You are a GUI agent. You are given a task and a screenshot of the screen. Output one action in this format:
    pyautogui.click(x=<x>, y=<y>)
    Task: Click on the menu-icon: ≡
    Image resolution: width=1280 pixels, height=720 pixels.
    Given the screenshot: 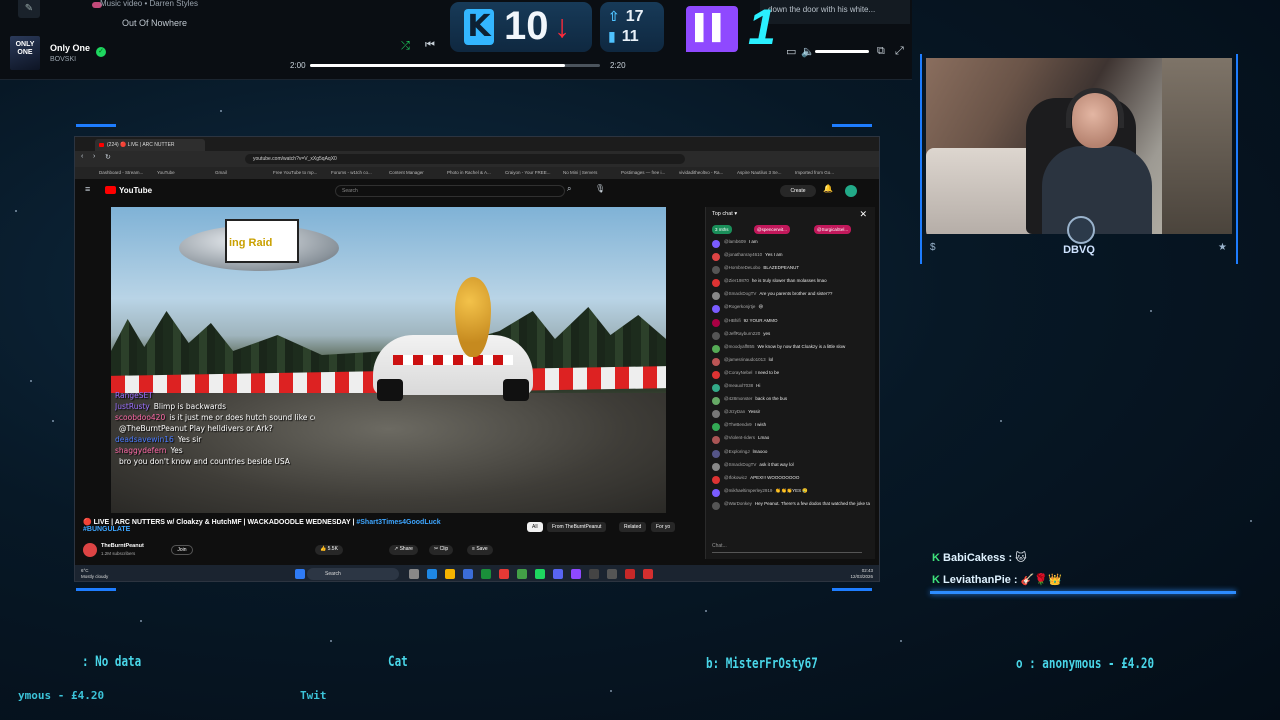 What is the action you would take?
    pyautogui.click(x=87, y=189)
    